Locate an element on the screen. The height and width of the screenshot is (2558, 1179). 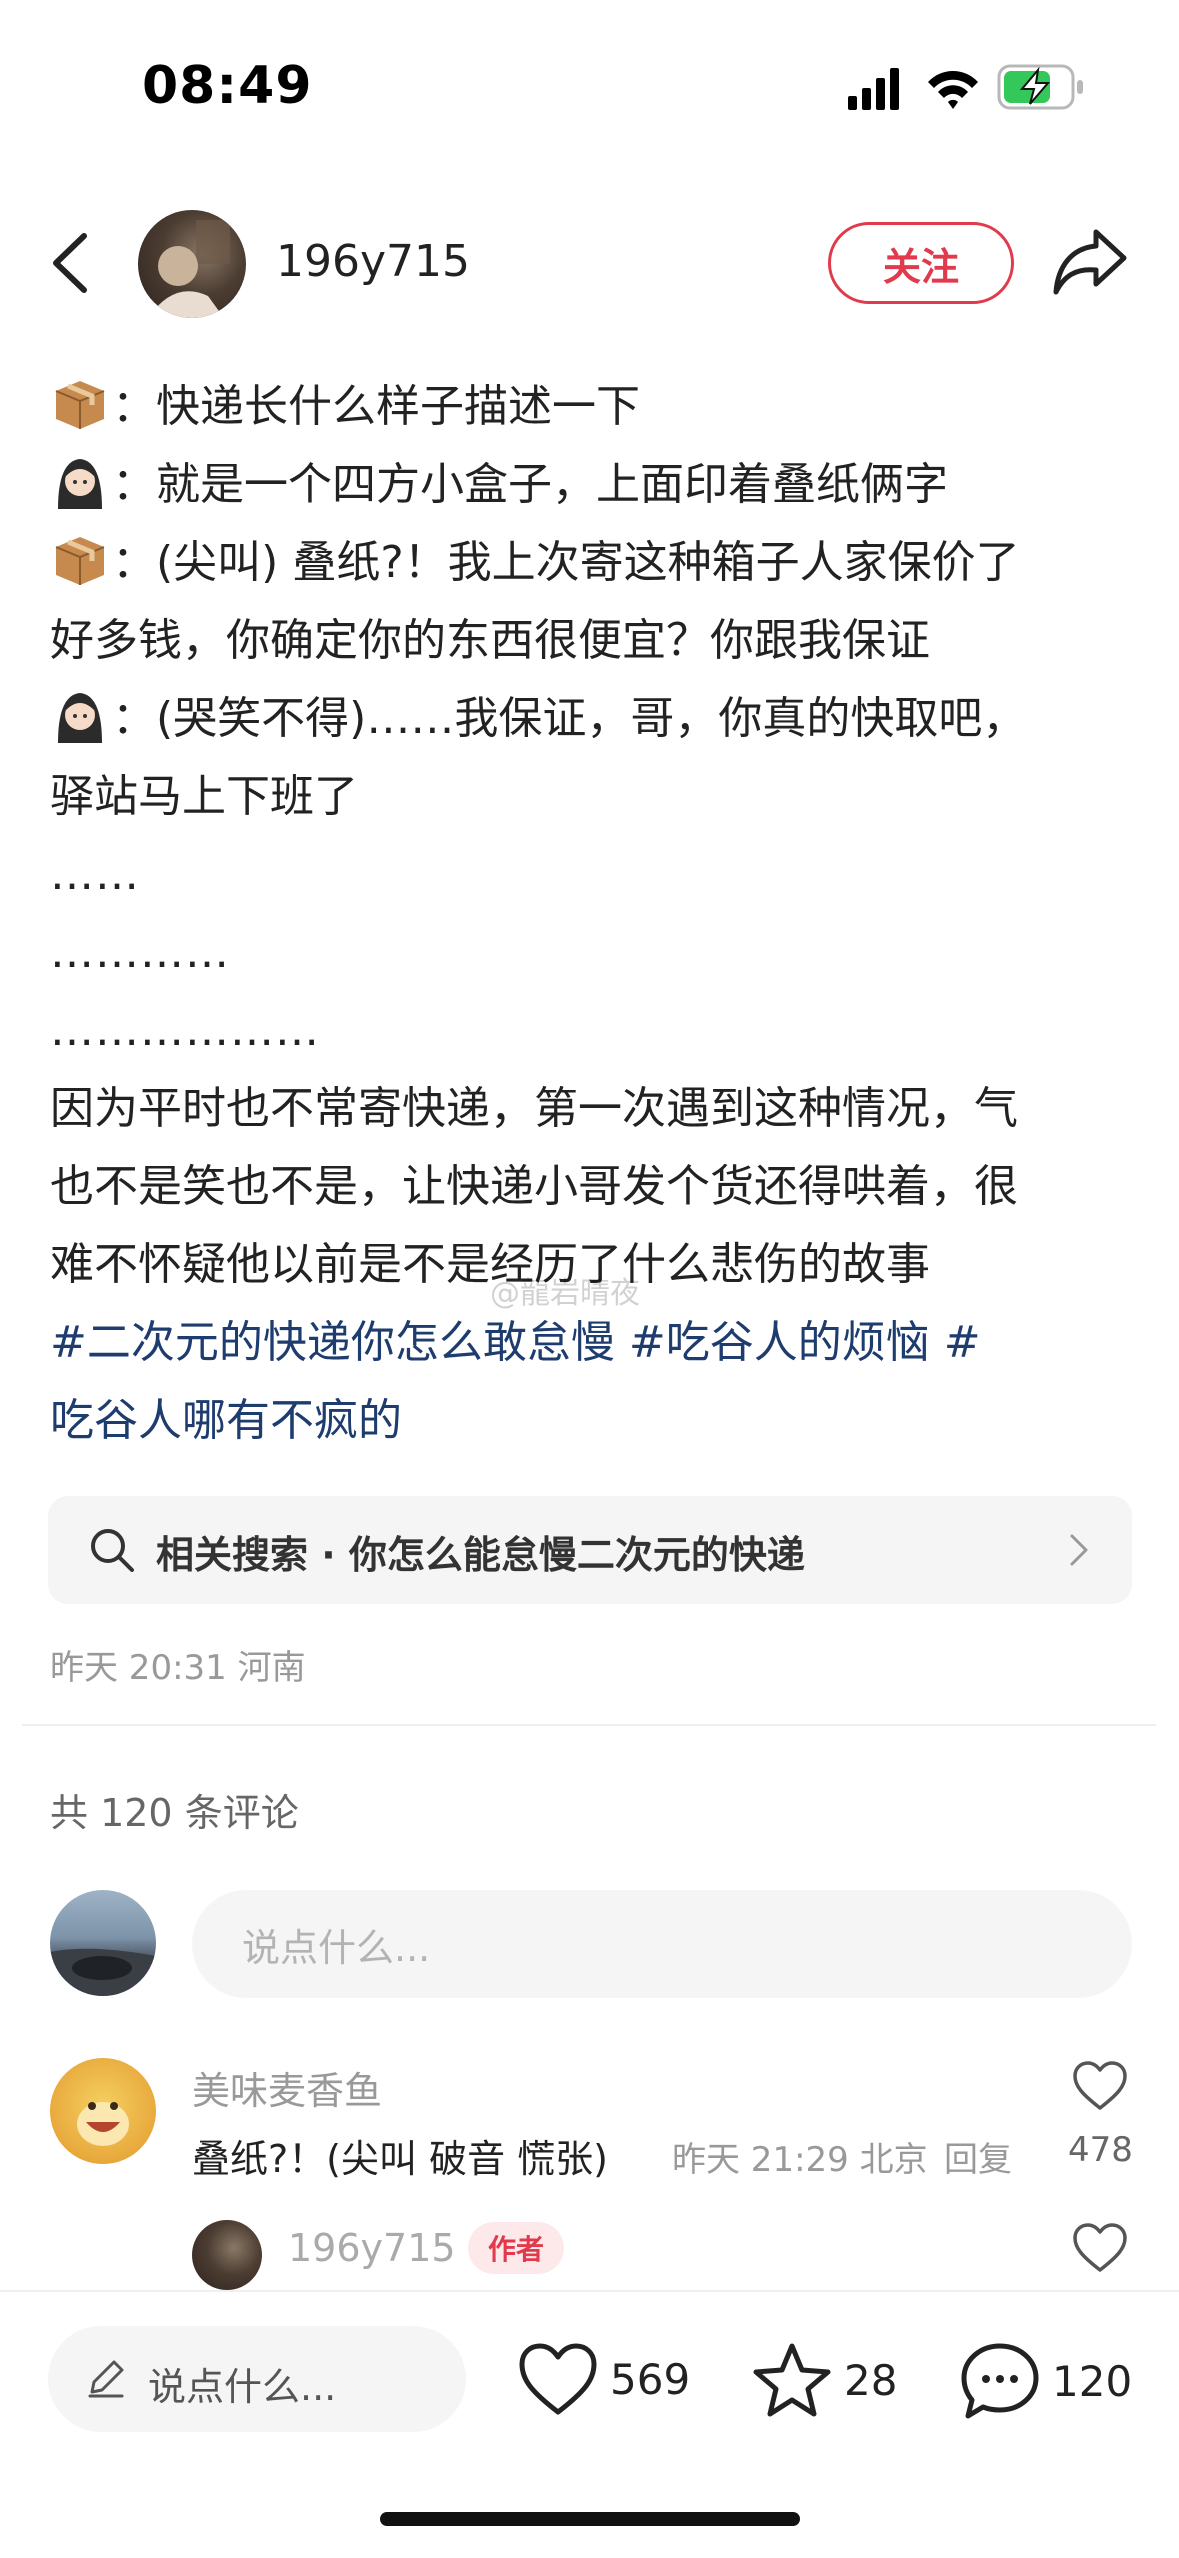
content-line: ：就是一个四方小盒子，上面印着叠纸俩字 is located at coordinates (595, 485).